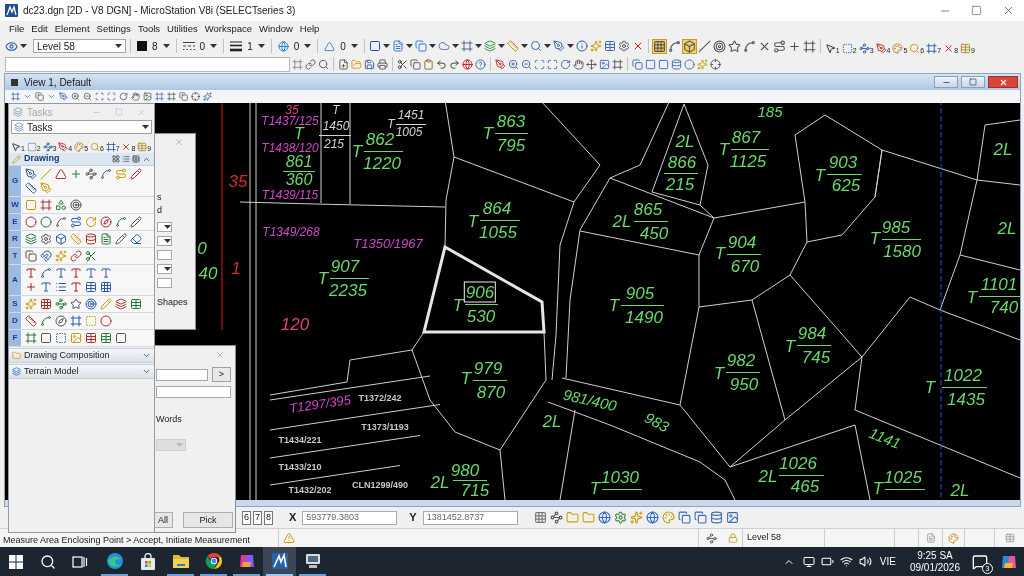  What do you see at coordinates (39, 29) in the screenshot?
I see `menu-item: Edit` at bounding box center [39, 29].